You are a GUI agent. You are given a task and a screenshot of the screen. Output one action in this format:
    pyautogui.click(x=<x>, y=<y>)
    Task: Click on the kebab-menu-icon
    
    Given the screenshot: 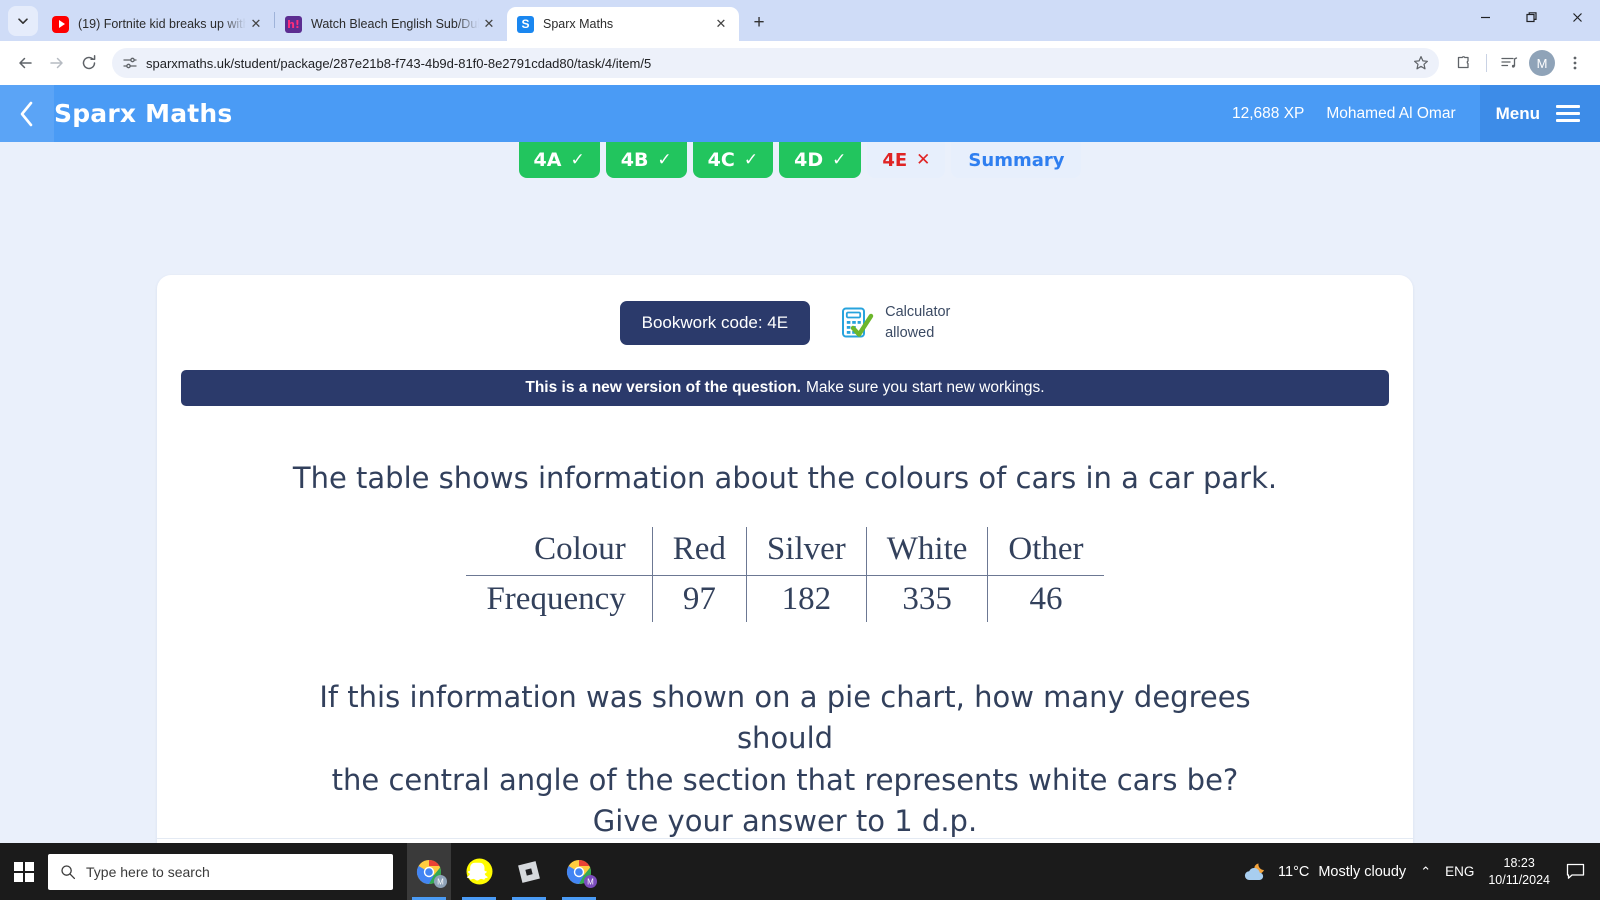 What is the action you would take?
    pyautogui.click(x=1575, y=63)
    